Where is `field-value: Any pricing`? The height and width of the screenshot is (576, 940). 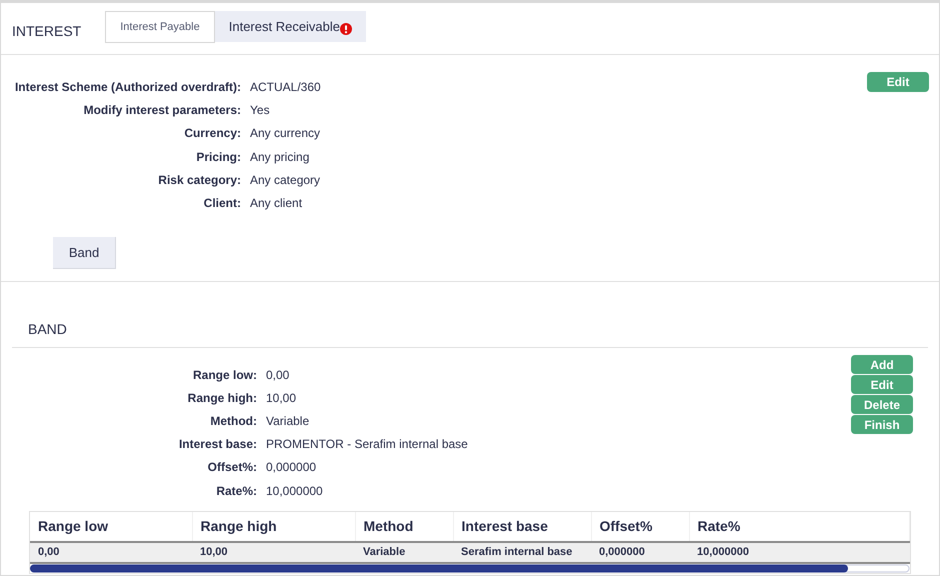 field-value: Any pricing is located at coordinates (280, 157).